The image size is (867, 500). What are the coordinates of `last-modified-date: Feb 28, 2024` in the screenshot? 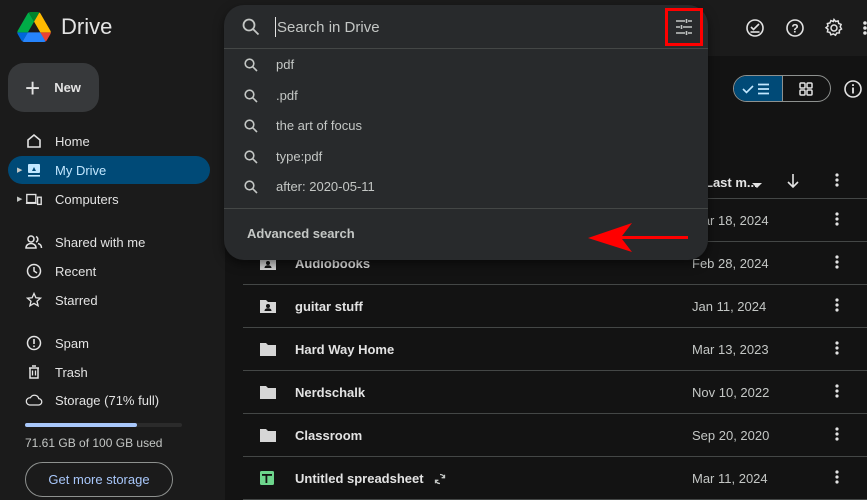 It's located at (730, 263).